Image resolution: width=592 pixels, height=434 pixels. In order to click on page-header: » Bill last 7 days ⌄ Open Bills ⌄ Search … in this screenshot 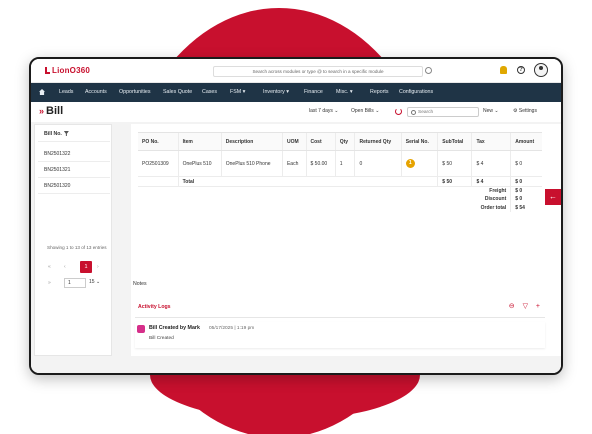, I will do `click(296, 112)`.